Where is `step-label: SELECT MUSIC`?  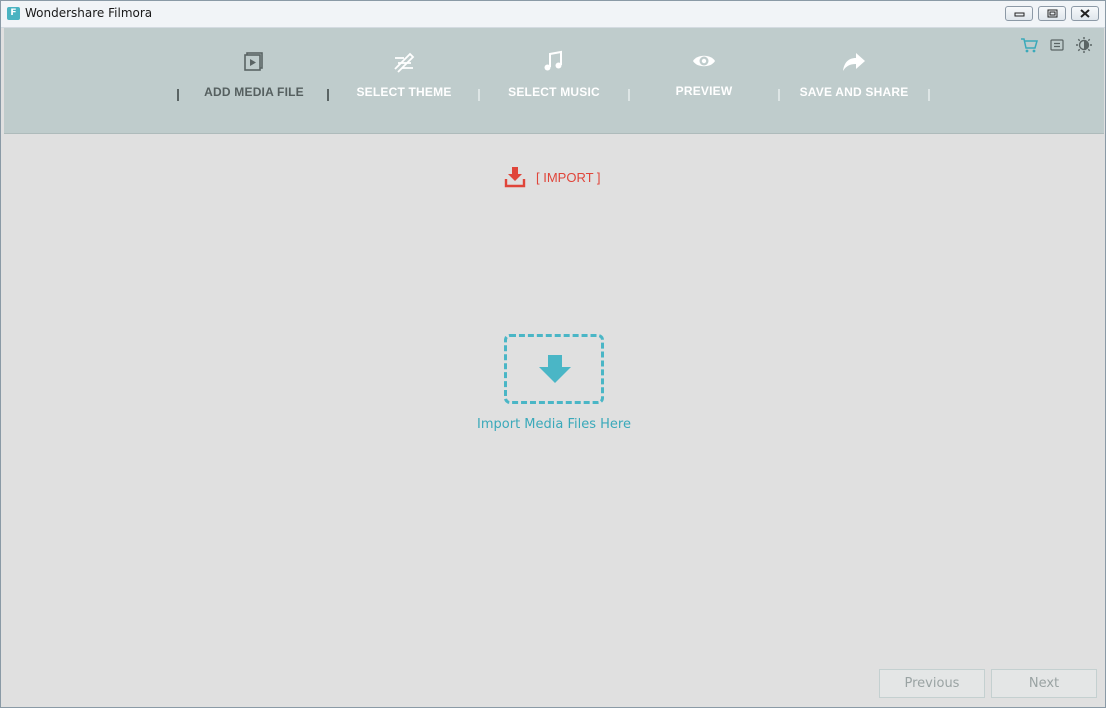
step-label: SELECT MUSIC is located at coordinates (554, 92).